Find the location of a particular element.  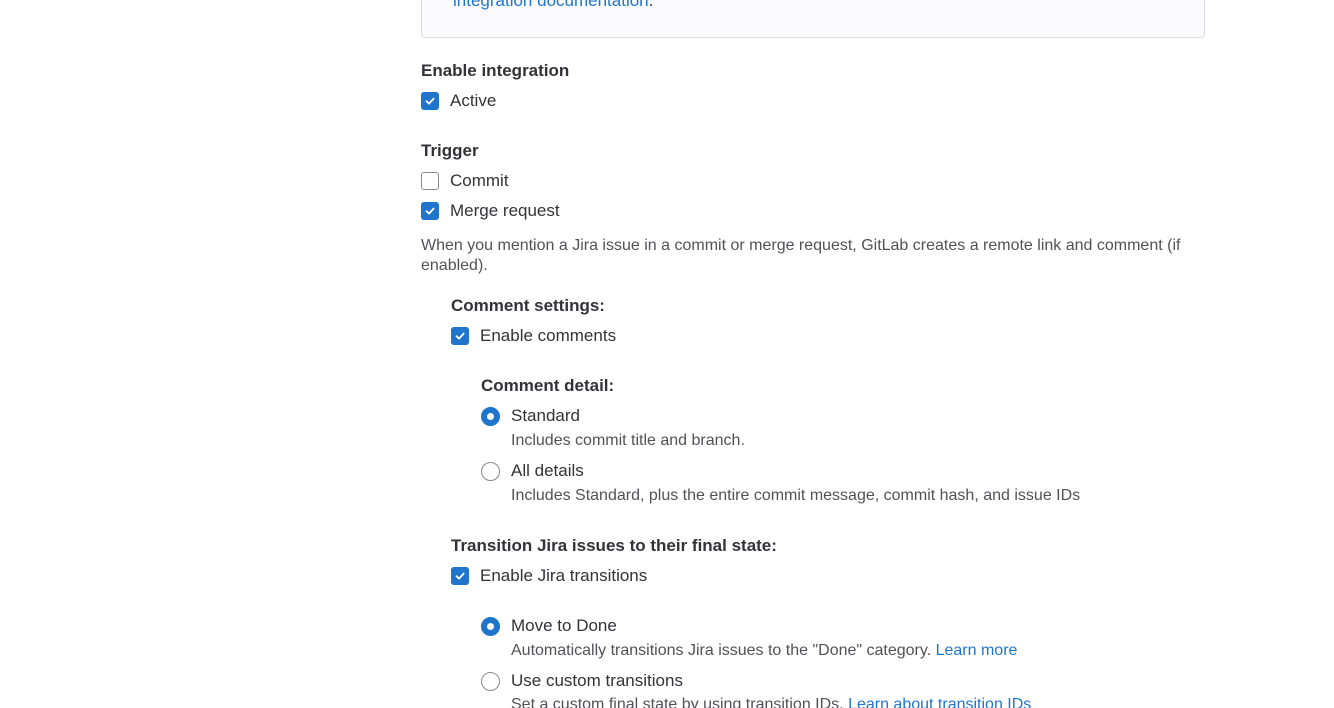

active-checkbox is located at coordinates (430, 101).